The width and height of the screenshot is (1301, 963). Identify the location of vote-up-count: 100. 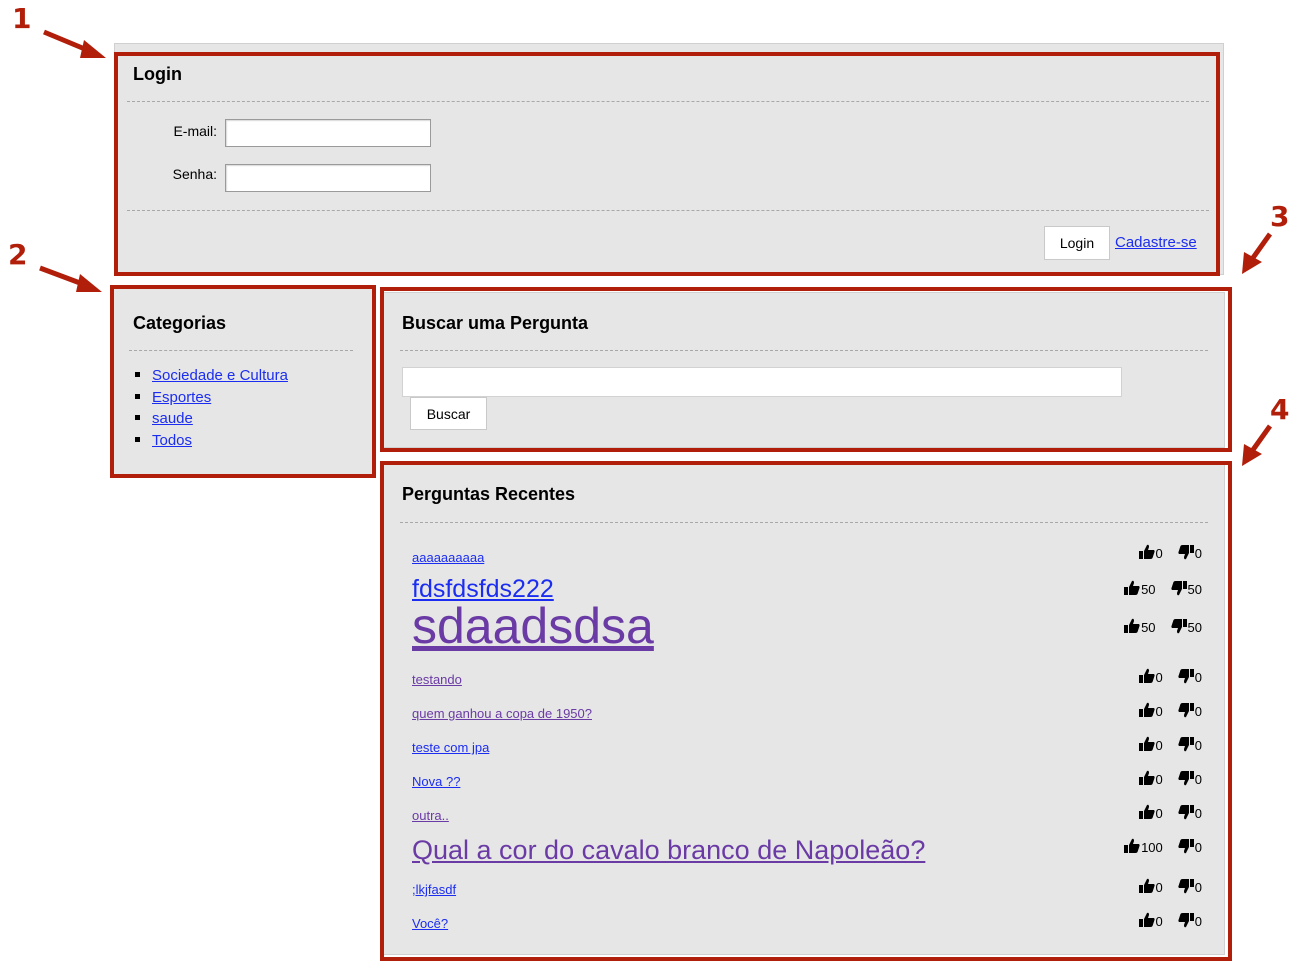
(1152, 847).